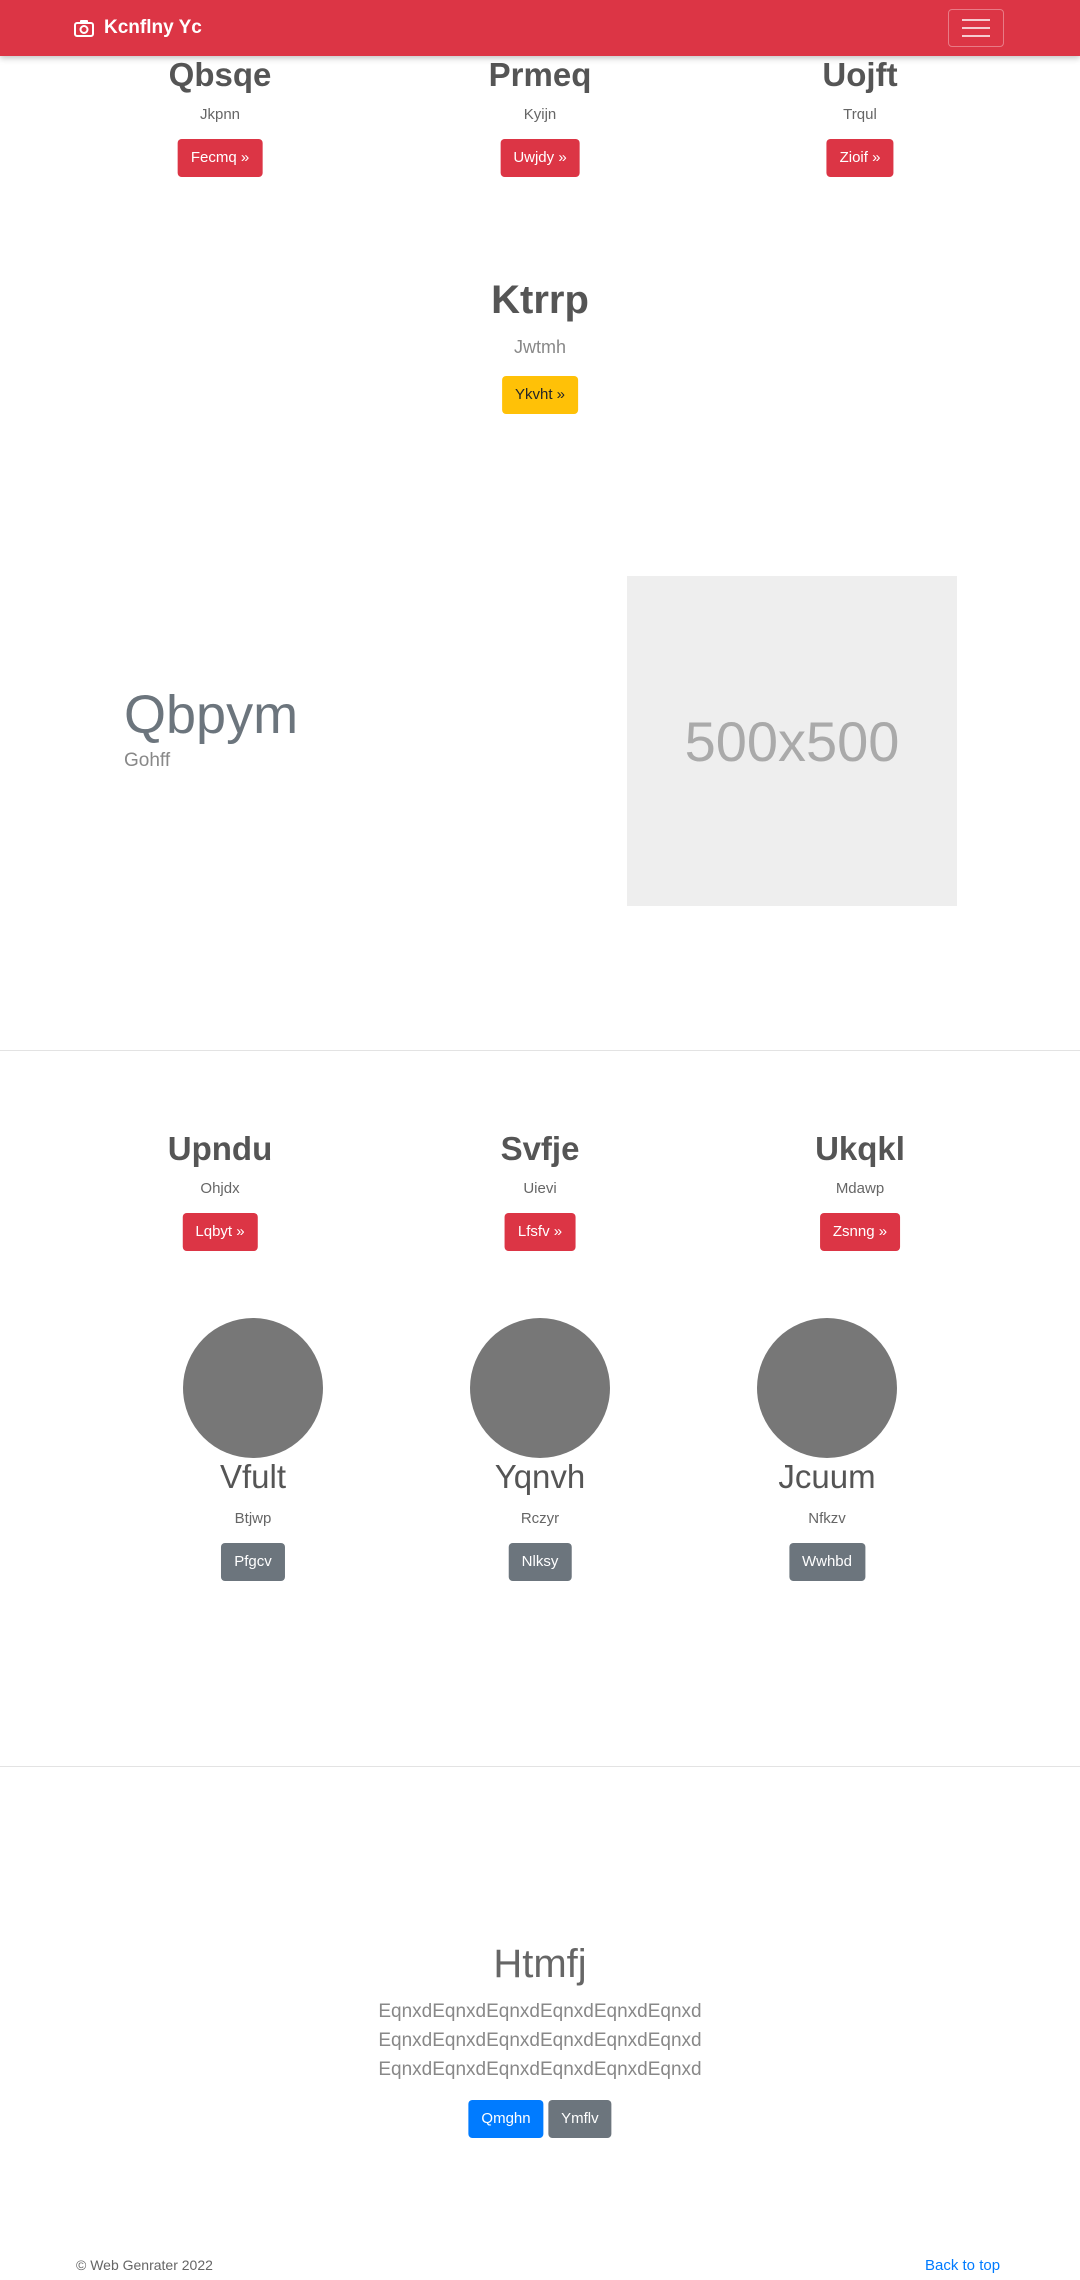  Describe the element at coordinates (253, 1476) in the screenshot. I see `circle-column-title: Vfult` at that location.